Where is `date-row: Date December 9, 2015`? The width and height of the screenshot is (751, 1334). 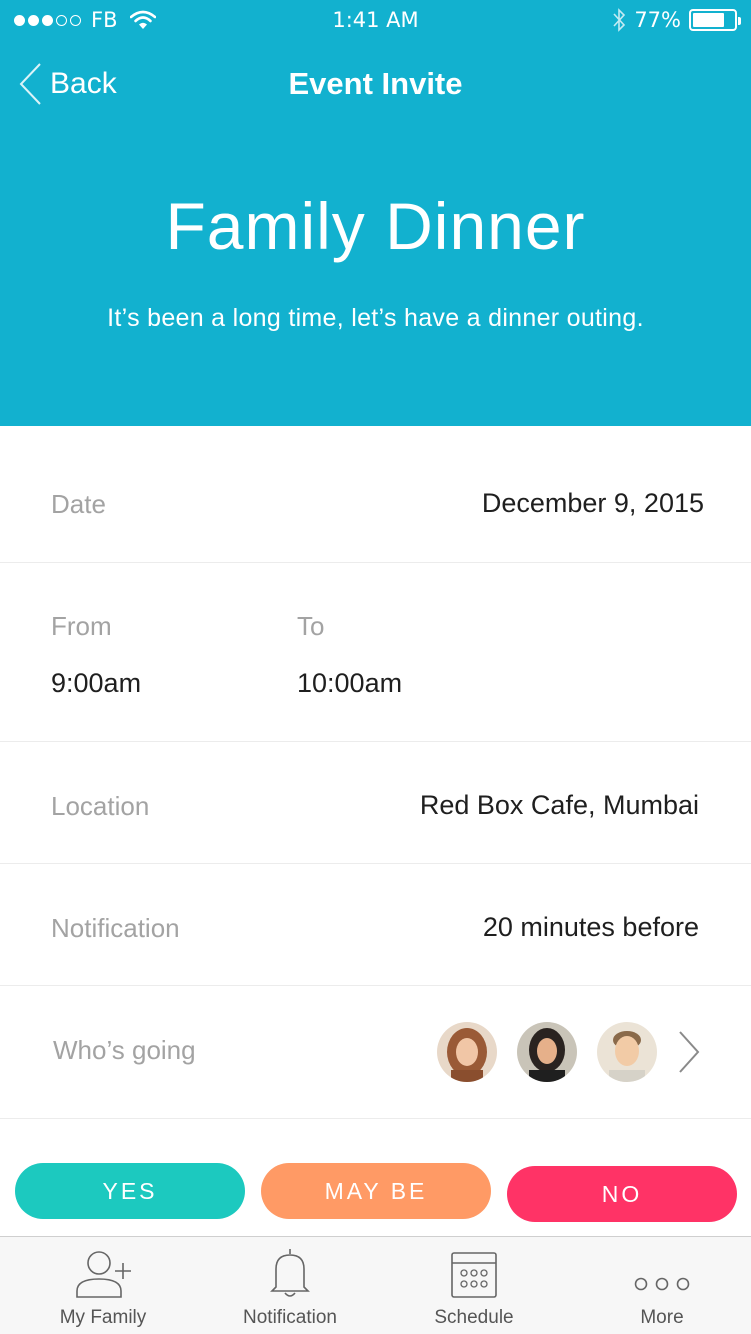 date-row: Date December 9, 2015 is located at coordinates (375, 494).